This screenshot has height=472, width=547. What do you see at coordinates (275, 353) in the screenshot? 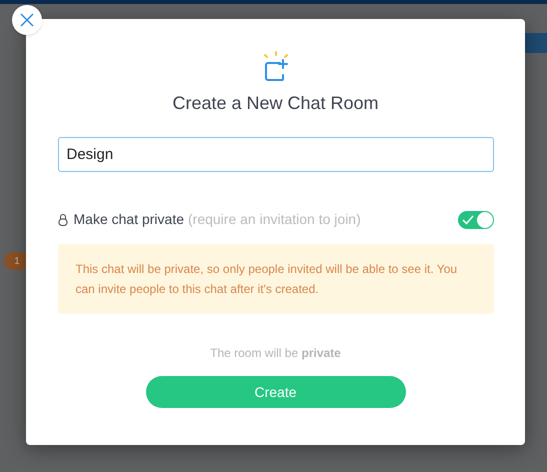
I see `privacy-status: The room will be private` at bounding box center [275, 353].